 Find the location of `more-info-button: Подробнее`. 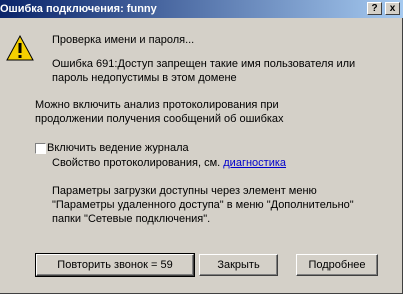

more-info-button: Подробнее is located at coordinates (337, 265).